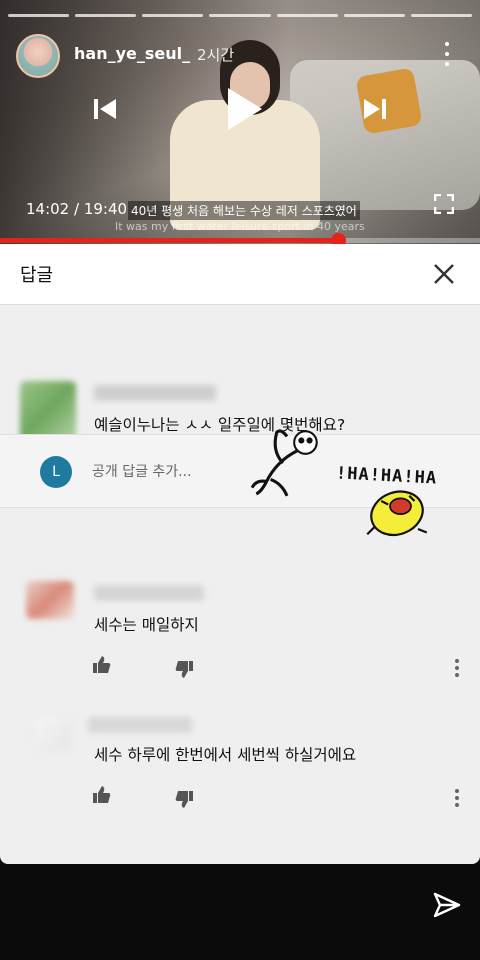 Image resolution: width=480 pixels, height=960 pixels. What do you see at coordinates (169, 240) in the screenshot?
I see `video-progress-fill` at bounding box center [169, 240].